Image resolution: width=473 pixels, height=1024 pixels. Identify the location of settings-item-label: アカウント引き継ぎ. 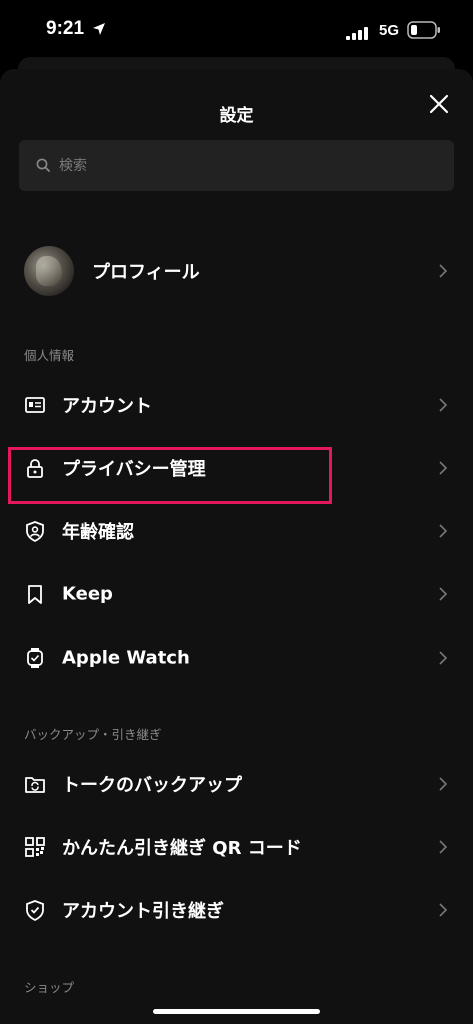
(143, 911).